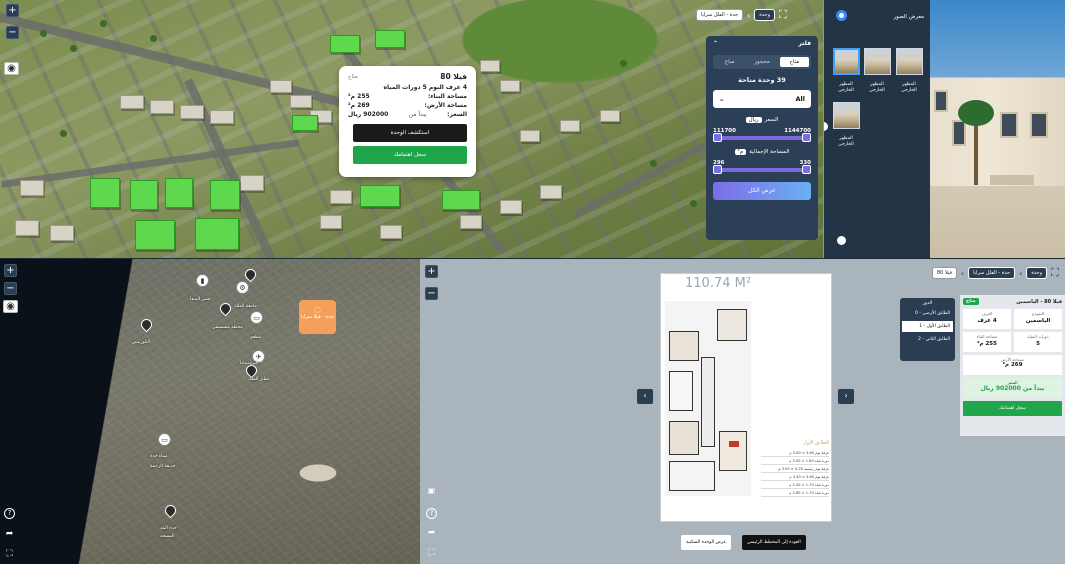 The height and width of the screenshot is (564, 1065). Describe the element at coordinates (927, 326) in the screenshot. I see `floor-option: الطابق الأول - 1` at that location.